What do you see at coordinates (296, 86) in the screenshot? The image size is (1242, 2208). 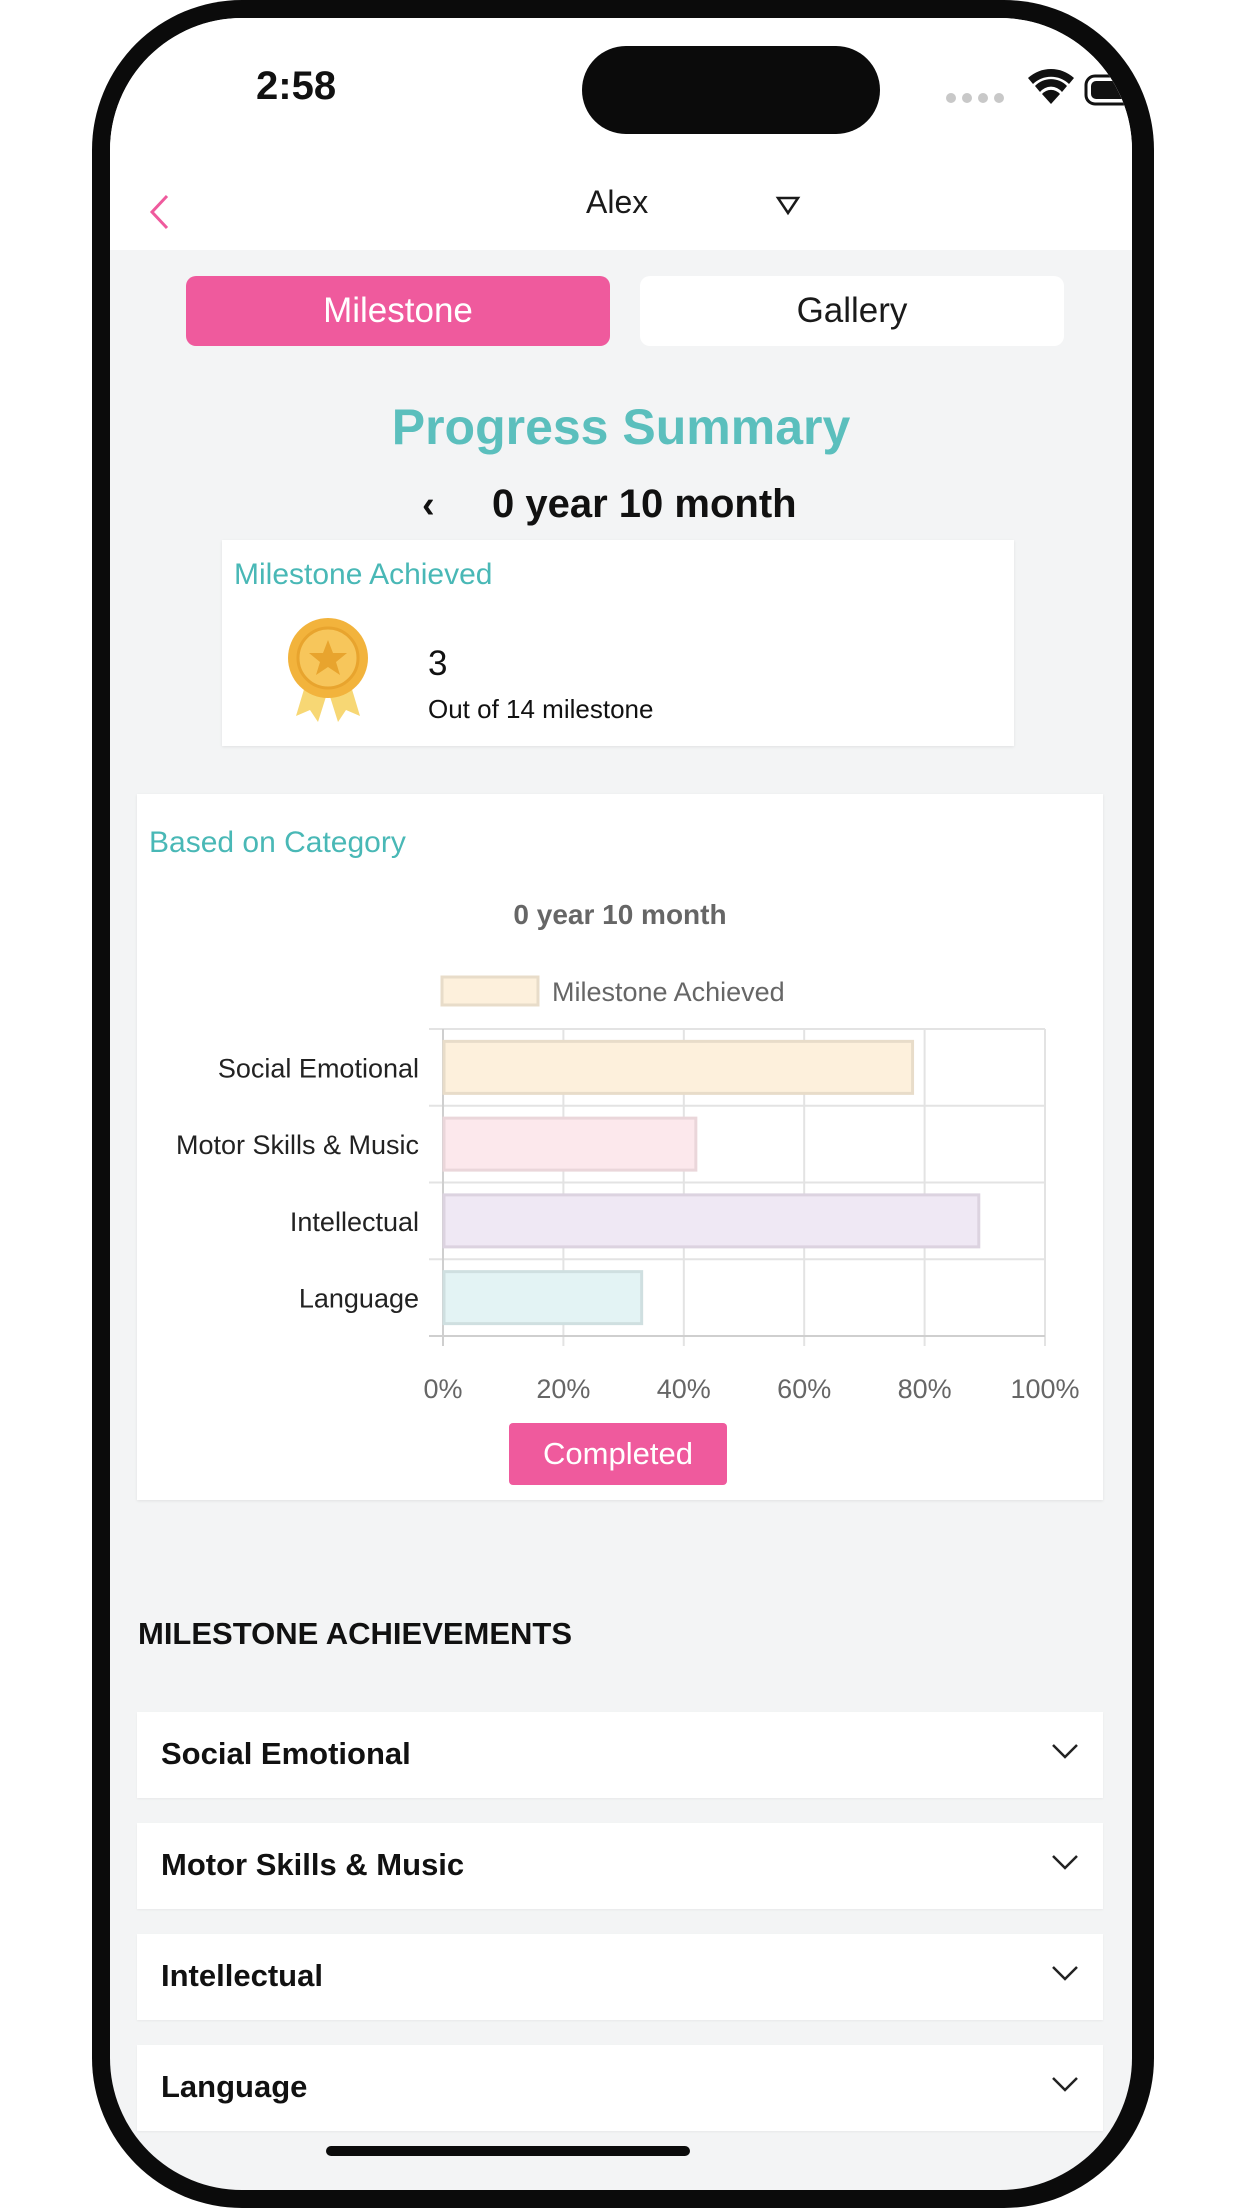 I see `status-time: 2:58` at bounding box center [296, 86].